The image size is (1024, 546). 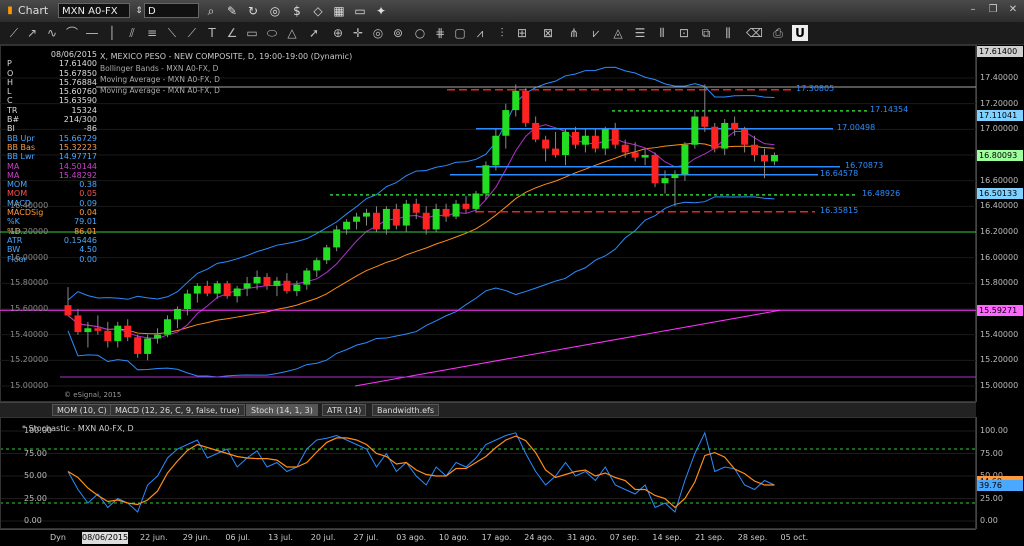 I want to click on tab-macd: MACD (12, 26, C, 9, false, true), so click(x=177, y=410).